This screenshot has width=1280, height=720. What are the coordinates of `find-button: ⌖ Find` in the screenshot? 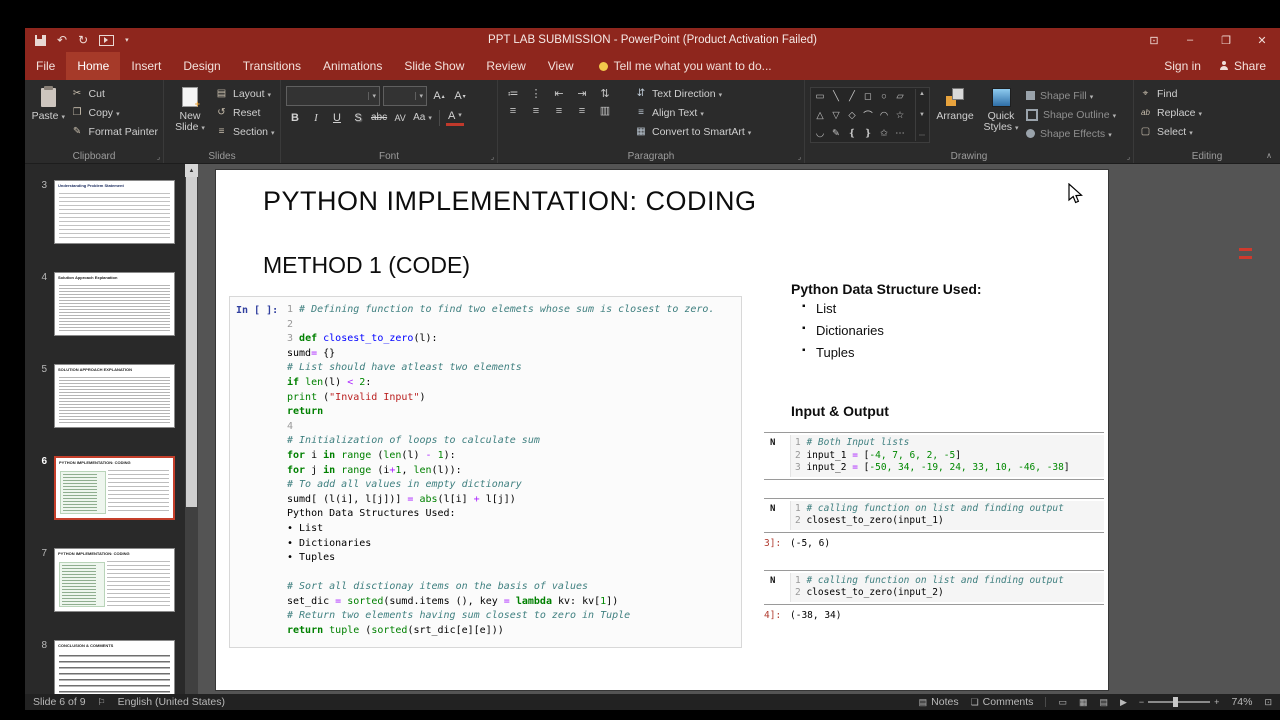 It's located at (1170, 93).